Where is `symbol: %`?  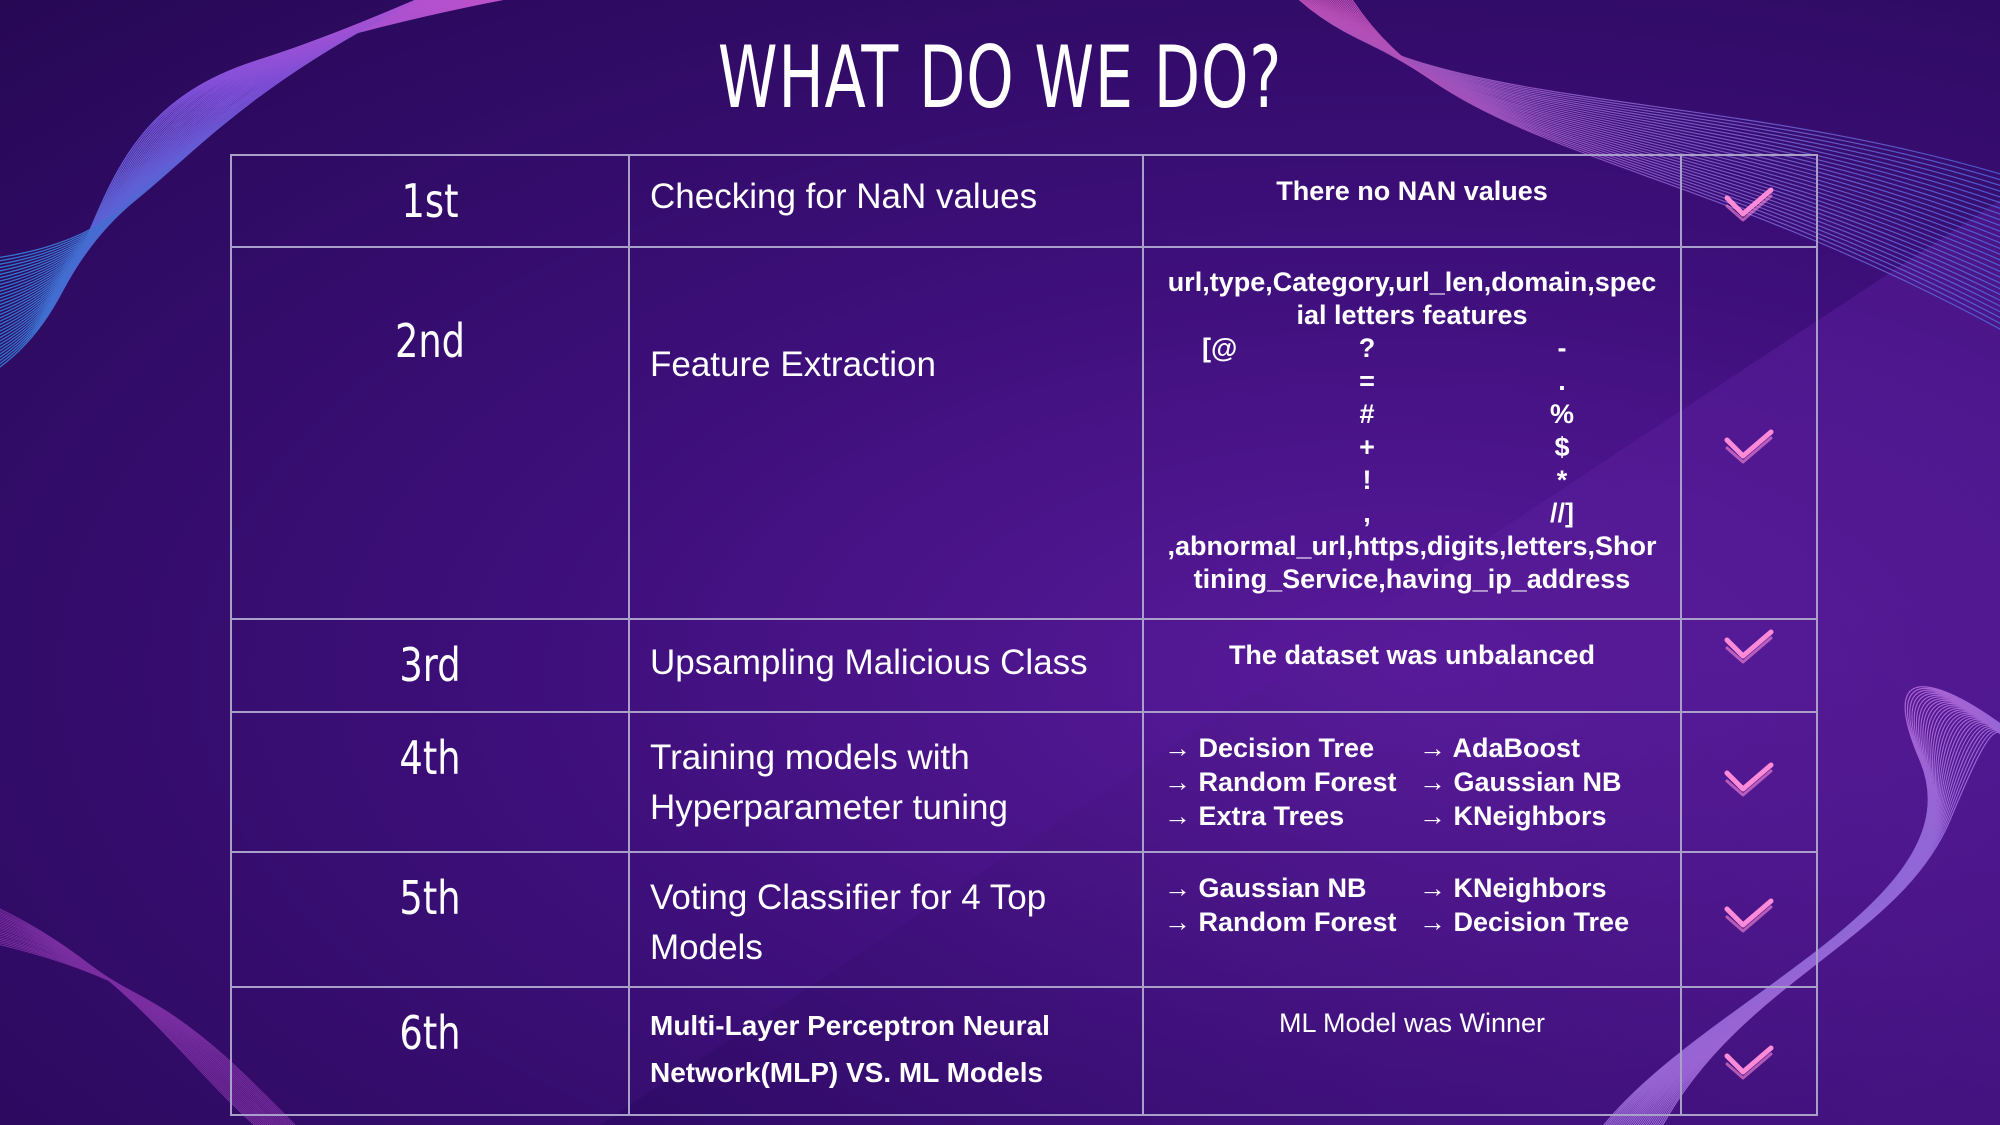 symbol: % is located at coordinates (1561, 414).